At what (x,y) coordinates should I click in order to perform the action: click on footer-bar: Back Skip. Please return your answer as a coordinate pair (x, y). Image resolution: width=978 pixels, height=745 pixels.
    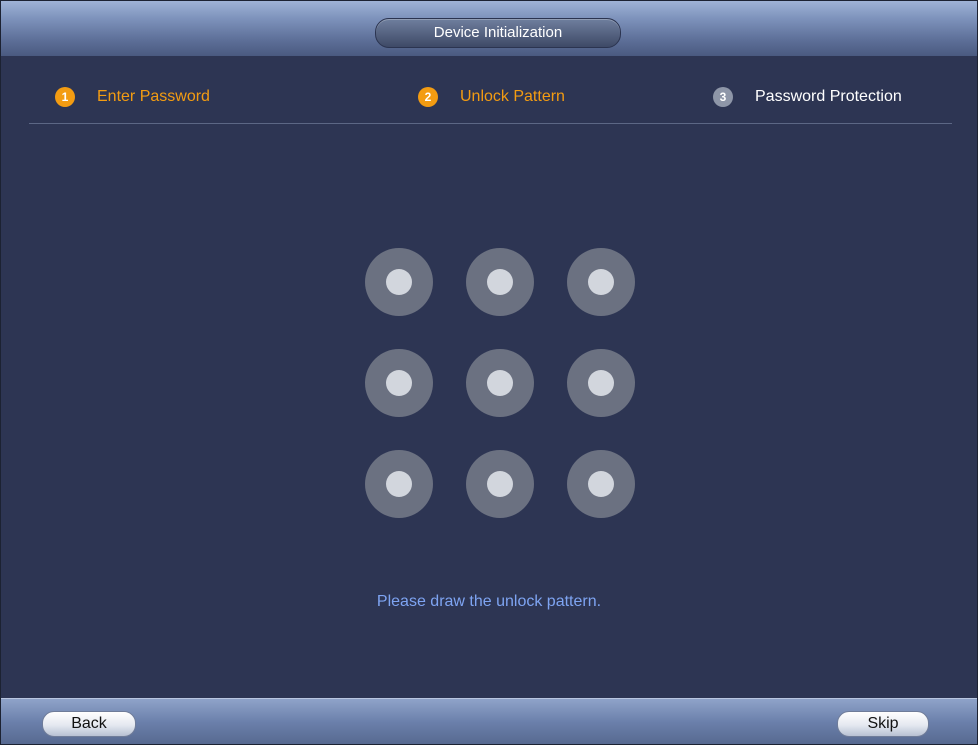
    Looking at the image, I should click on (489, 721).